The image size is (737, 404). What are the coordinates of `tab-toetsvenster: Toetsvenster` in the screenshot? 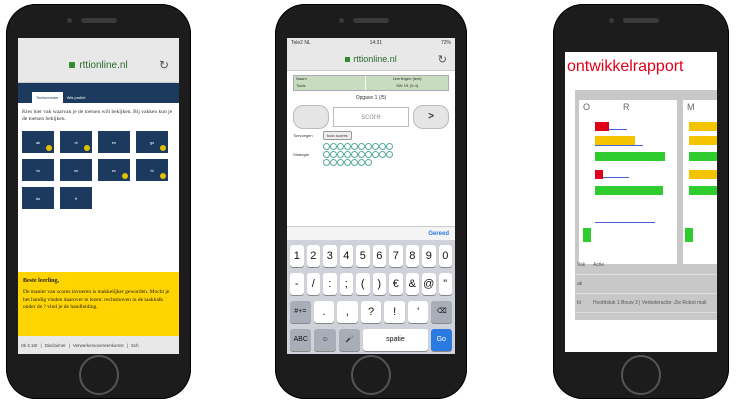 It's located at (47, 97).